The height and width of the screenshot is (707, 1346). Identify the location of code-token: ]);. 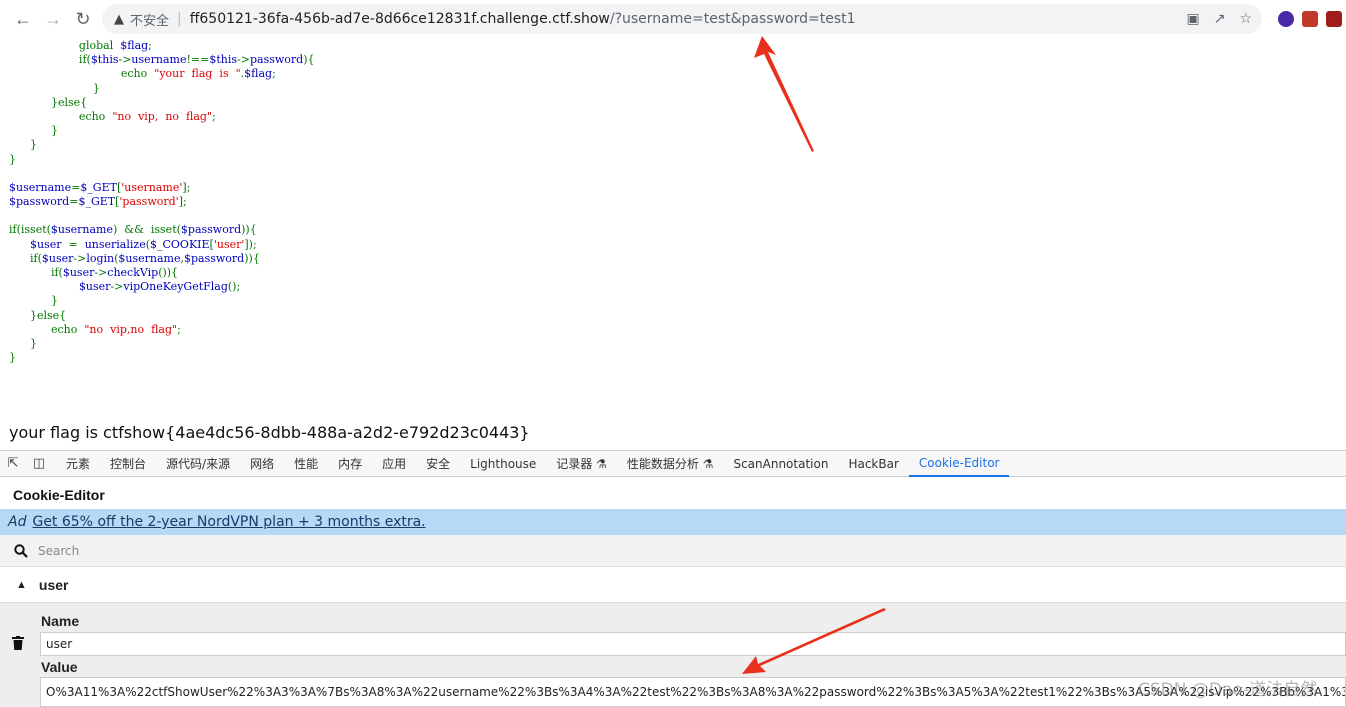
(250, 244).